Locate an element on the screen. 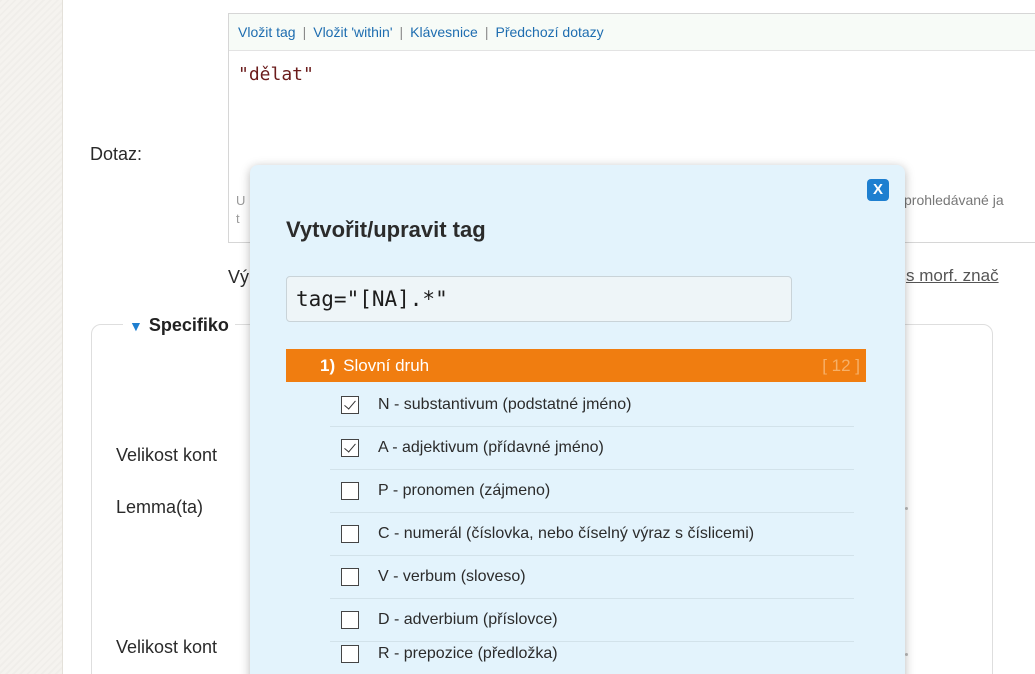  section-number: 1) is located at coordinates (328, 365).